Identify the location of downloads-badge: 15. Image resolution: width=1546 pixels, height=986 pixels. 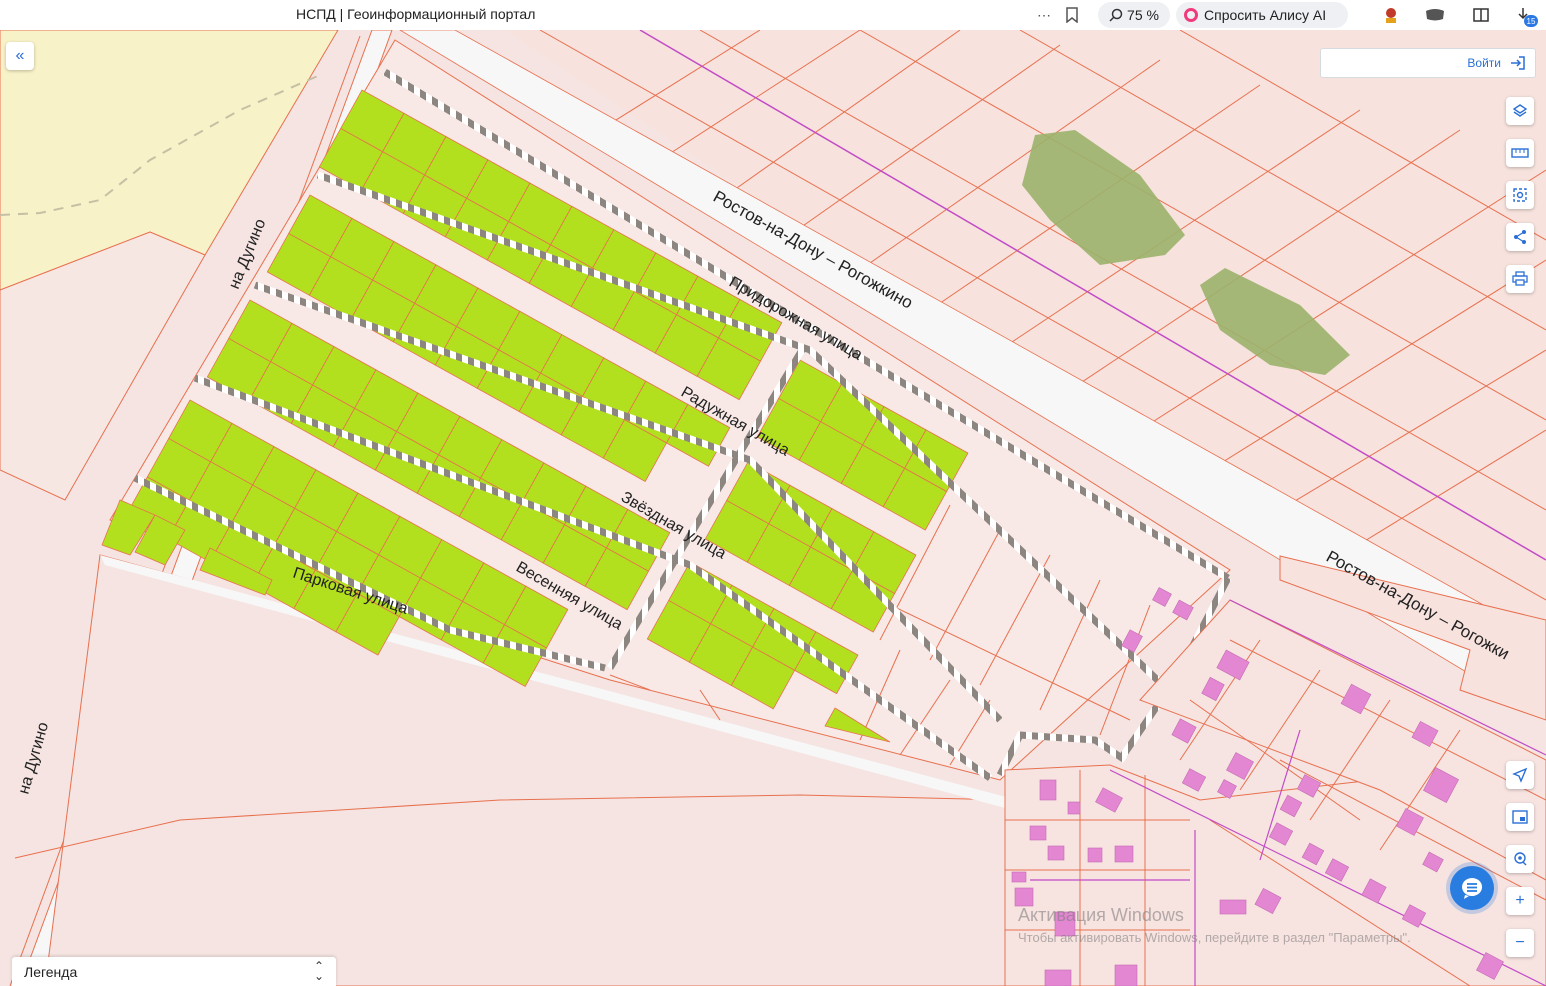
(1531, 21).